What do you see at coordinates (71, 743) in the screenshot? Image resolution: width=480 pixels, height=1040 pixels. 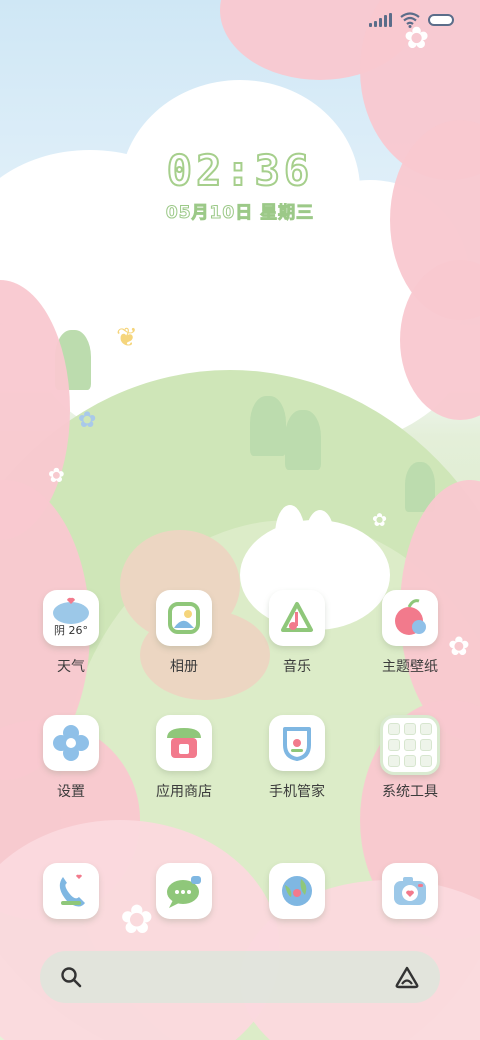 I see `settings-icon` at bounding box center [71, 743].